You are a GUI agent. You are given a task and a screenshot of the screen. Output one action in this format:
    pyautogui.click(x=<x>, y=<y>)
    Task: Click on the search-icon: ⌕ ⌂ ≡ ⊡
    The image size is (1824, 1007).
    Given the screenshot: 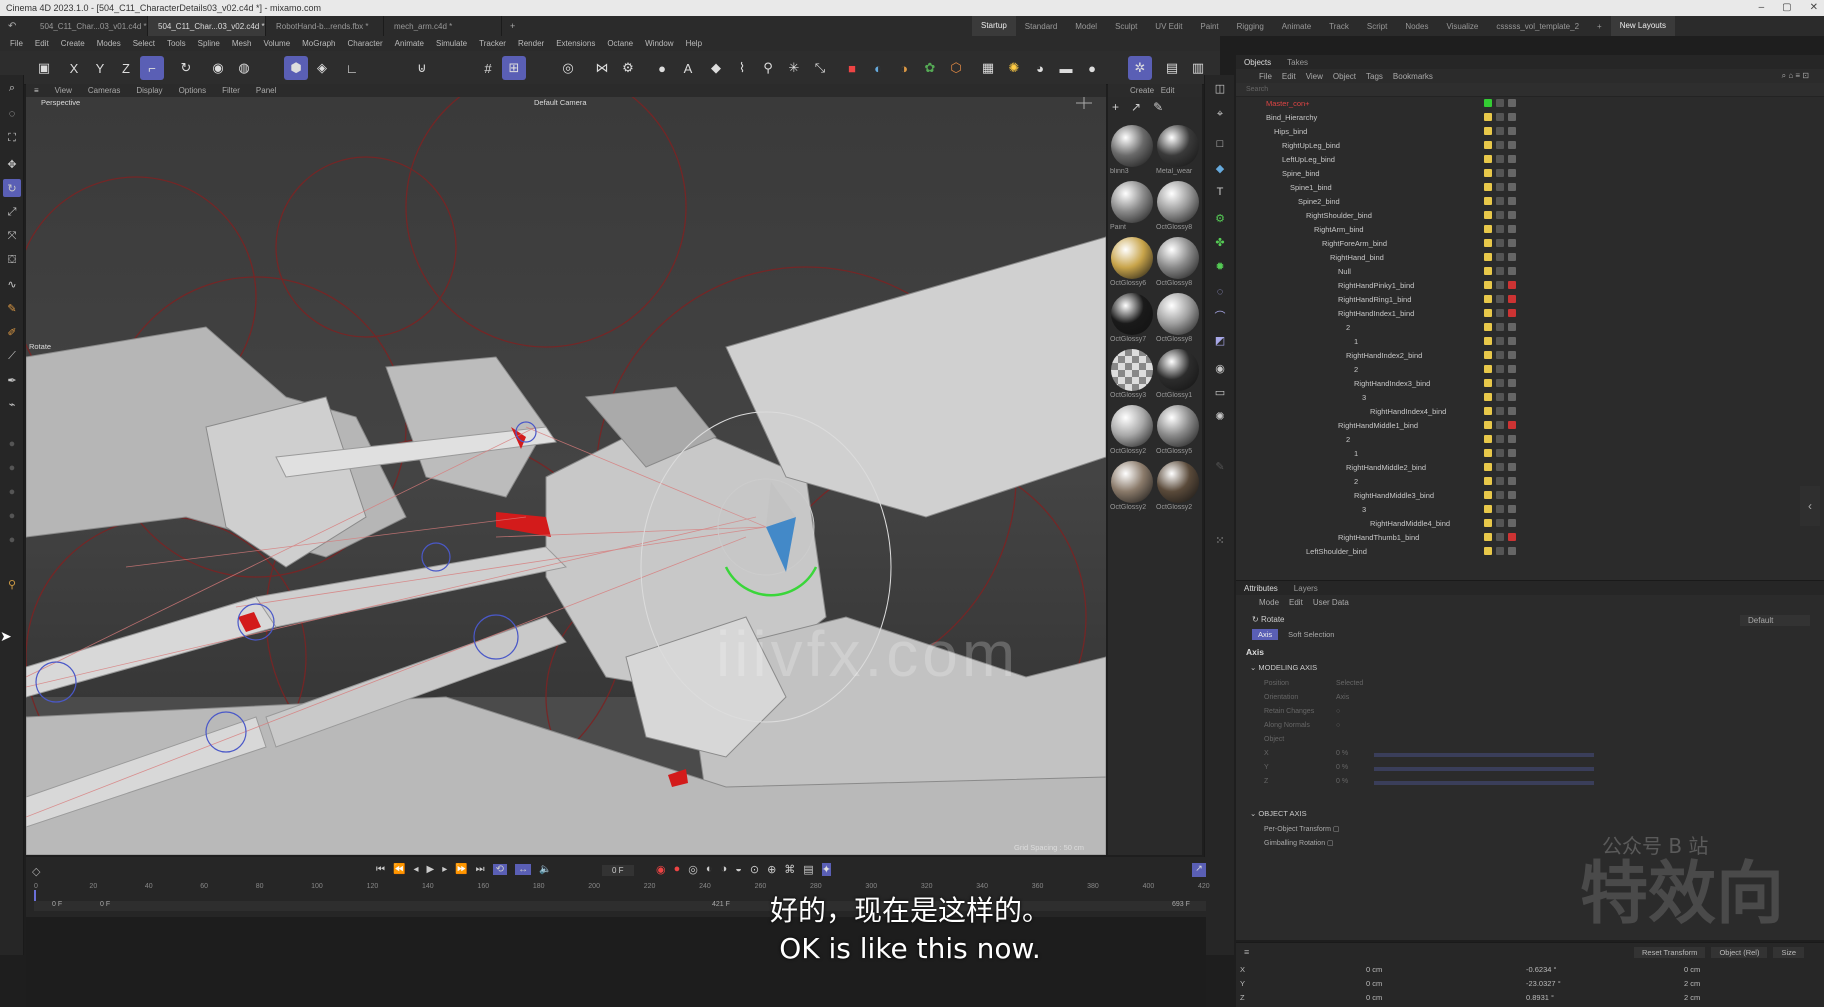 What is the action you would take?
    pyautogui.click(x=1795, y=76)
    